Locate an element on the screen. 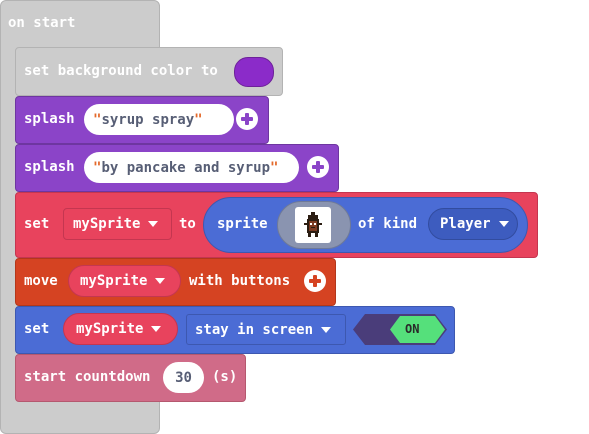 This screenshot has width=589, height=434. on-off-toggle: ON is located at coordinates (400, 329).